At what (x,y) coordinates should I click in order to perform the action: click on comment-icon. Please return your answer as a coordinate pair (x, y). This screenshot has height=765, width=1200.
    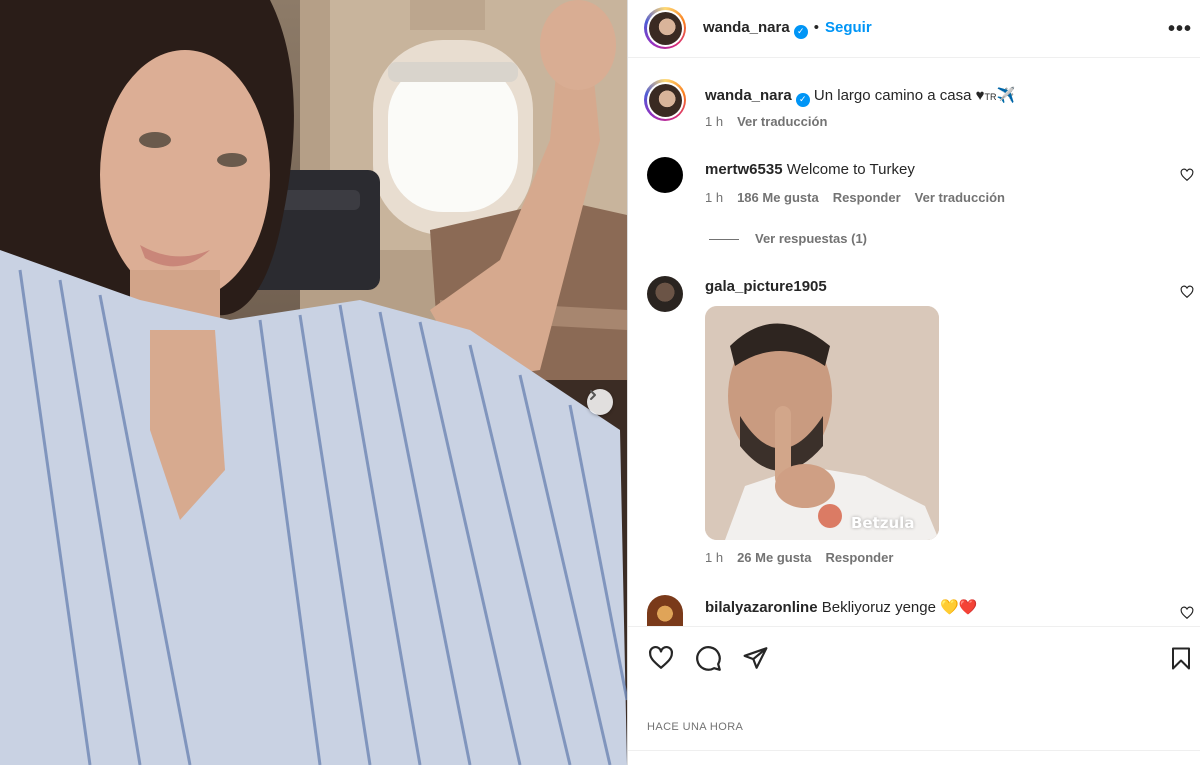
    Looking at the image, I should click on (708, 658).